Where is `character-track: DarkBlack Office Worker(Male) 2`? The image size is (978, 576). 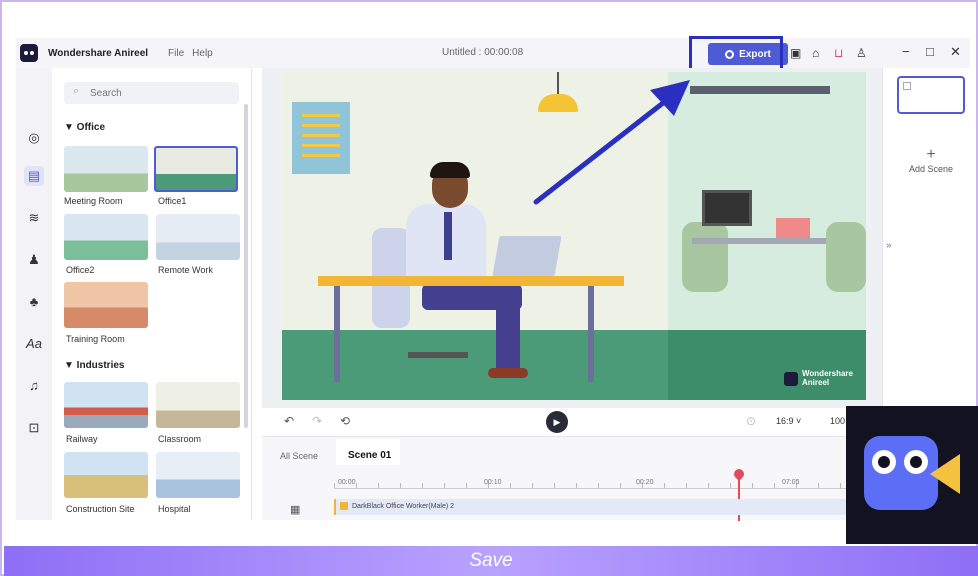 character-track: DarkBlack Office Worker(Male) 2 is located at coordinates (608, 507).